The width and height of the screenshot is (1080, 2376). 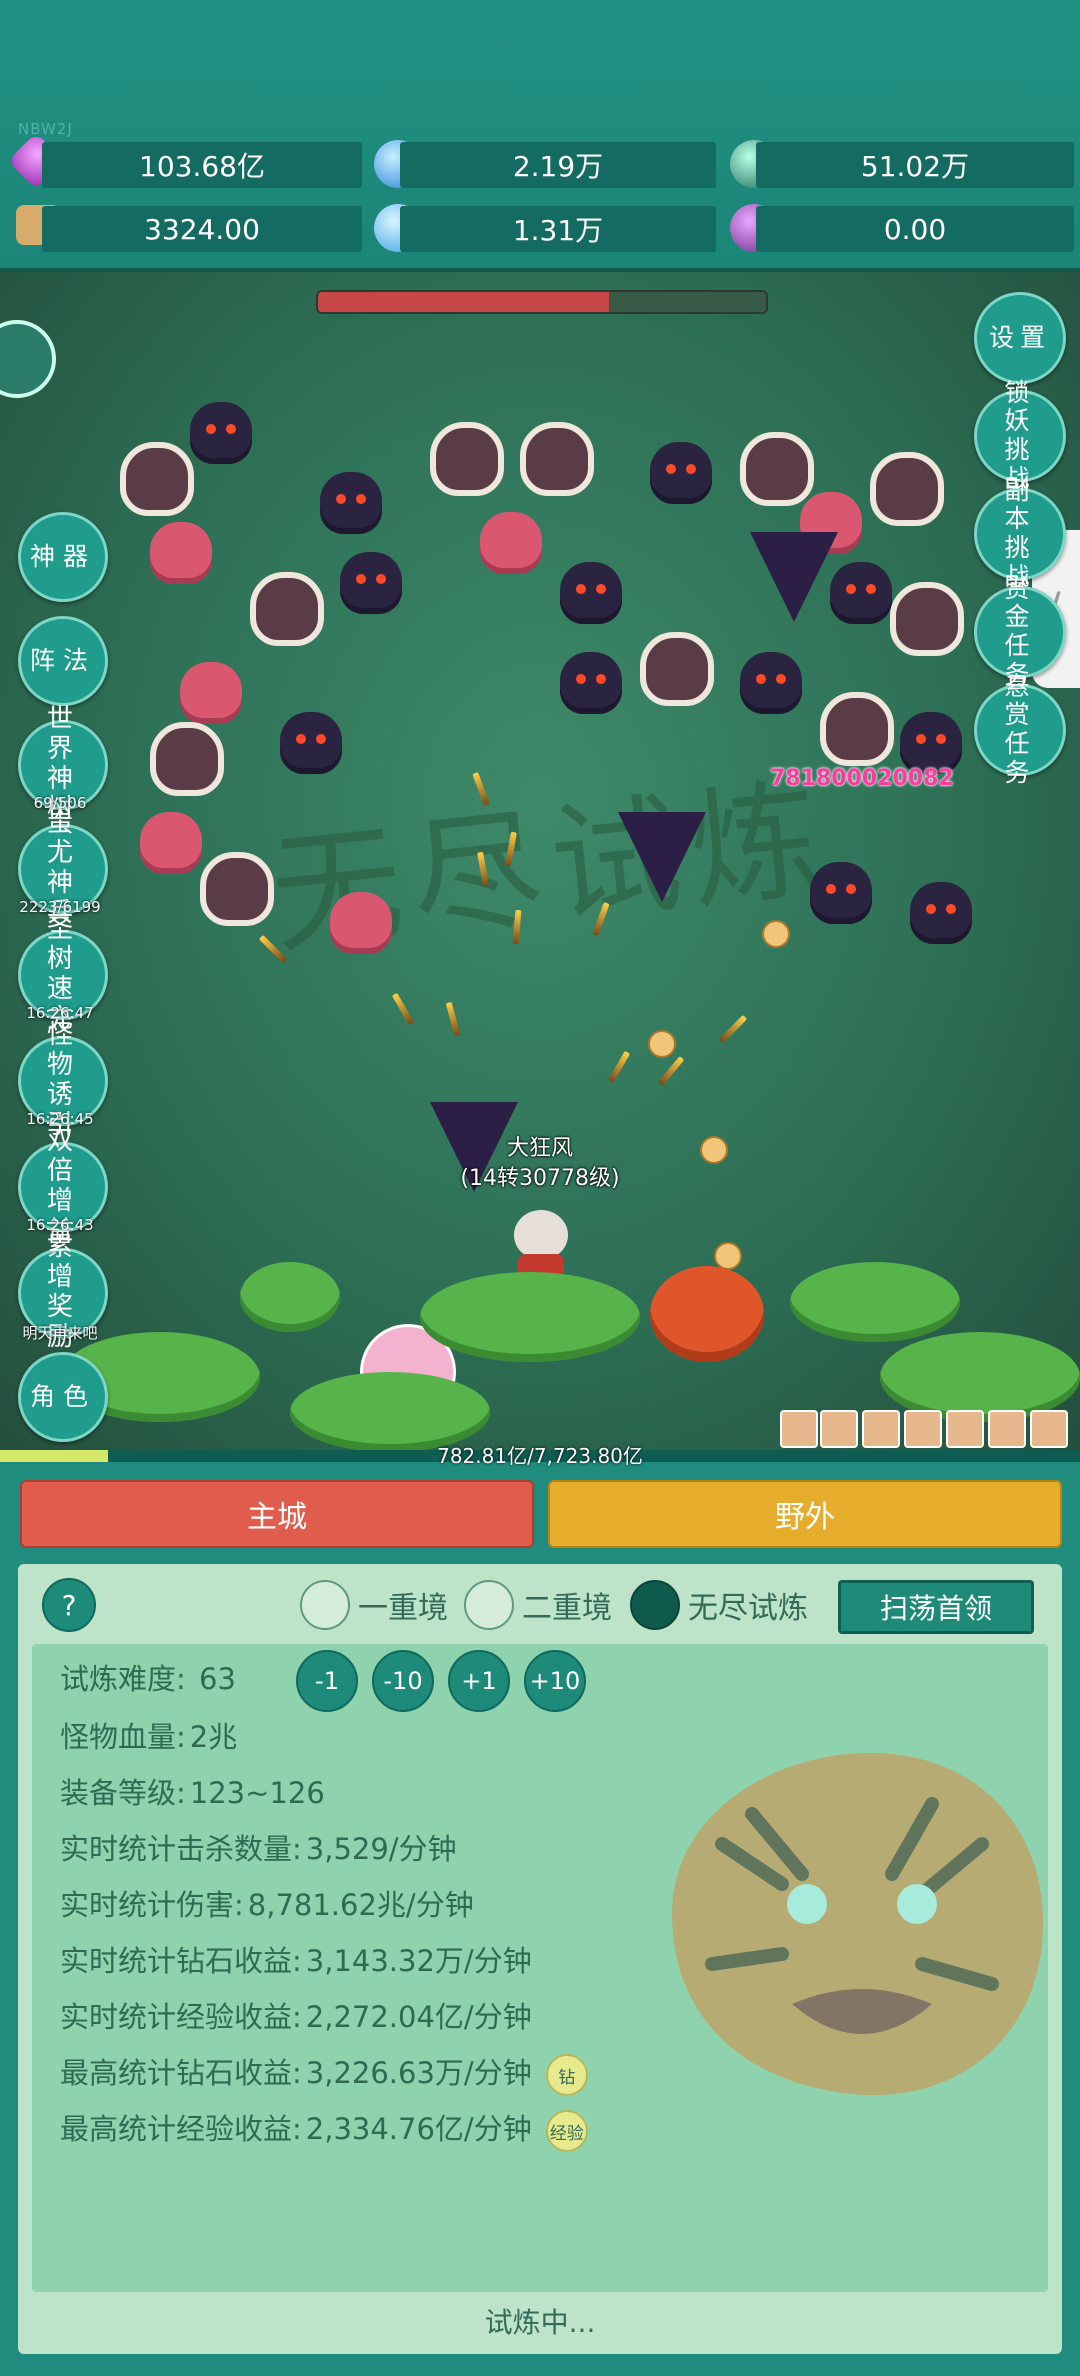 I want to click on difficulty-plus-1-button: +1, so click(x=479, y=1681).